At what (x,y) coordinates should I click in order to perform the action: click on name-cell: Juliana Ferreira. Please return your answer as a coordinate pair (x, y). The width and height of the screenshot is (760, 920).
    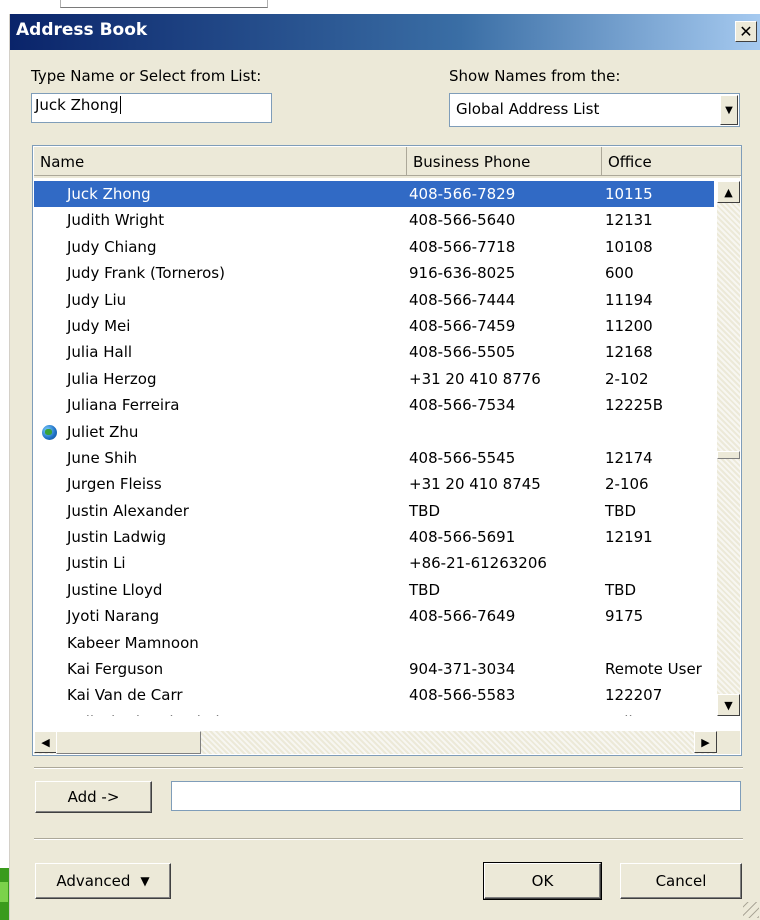
    Looking at the image, I should click on (123, 405).